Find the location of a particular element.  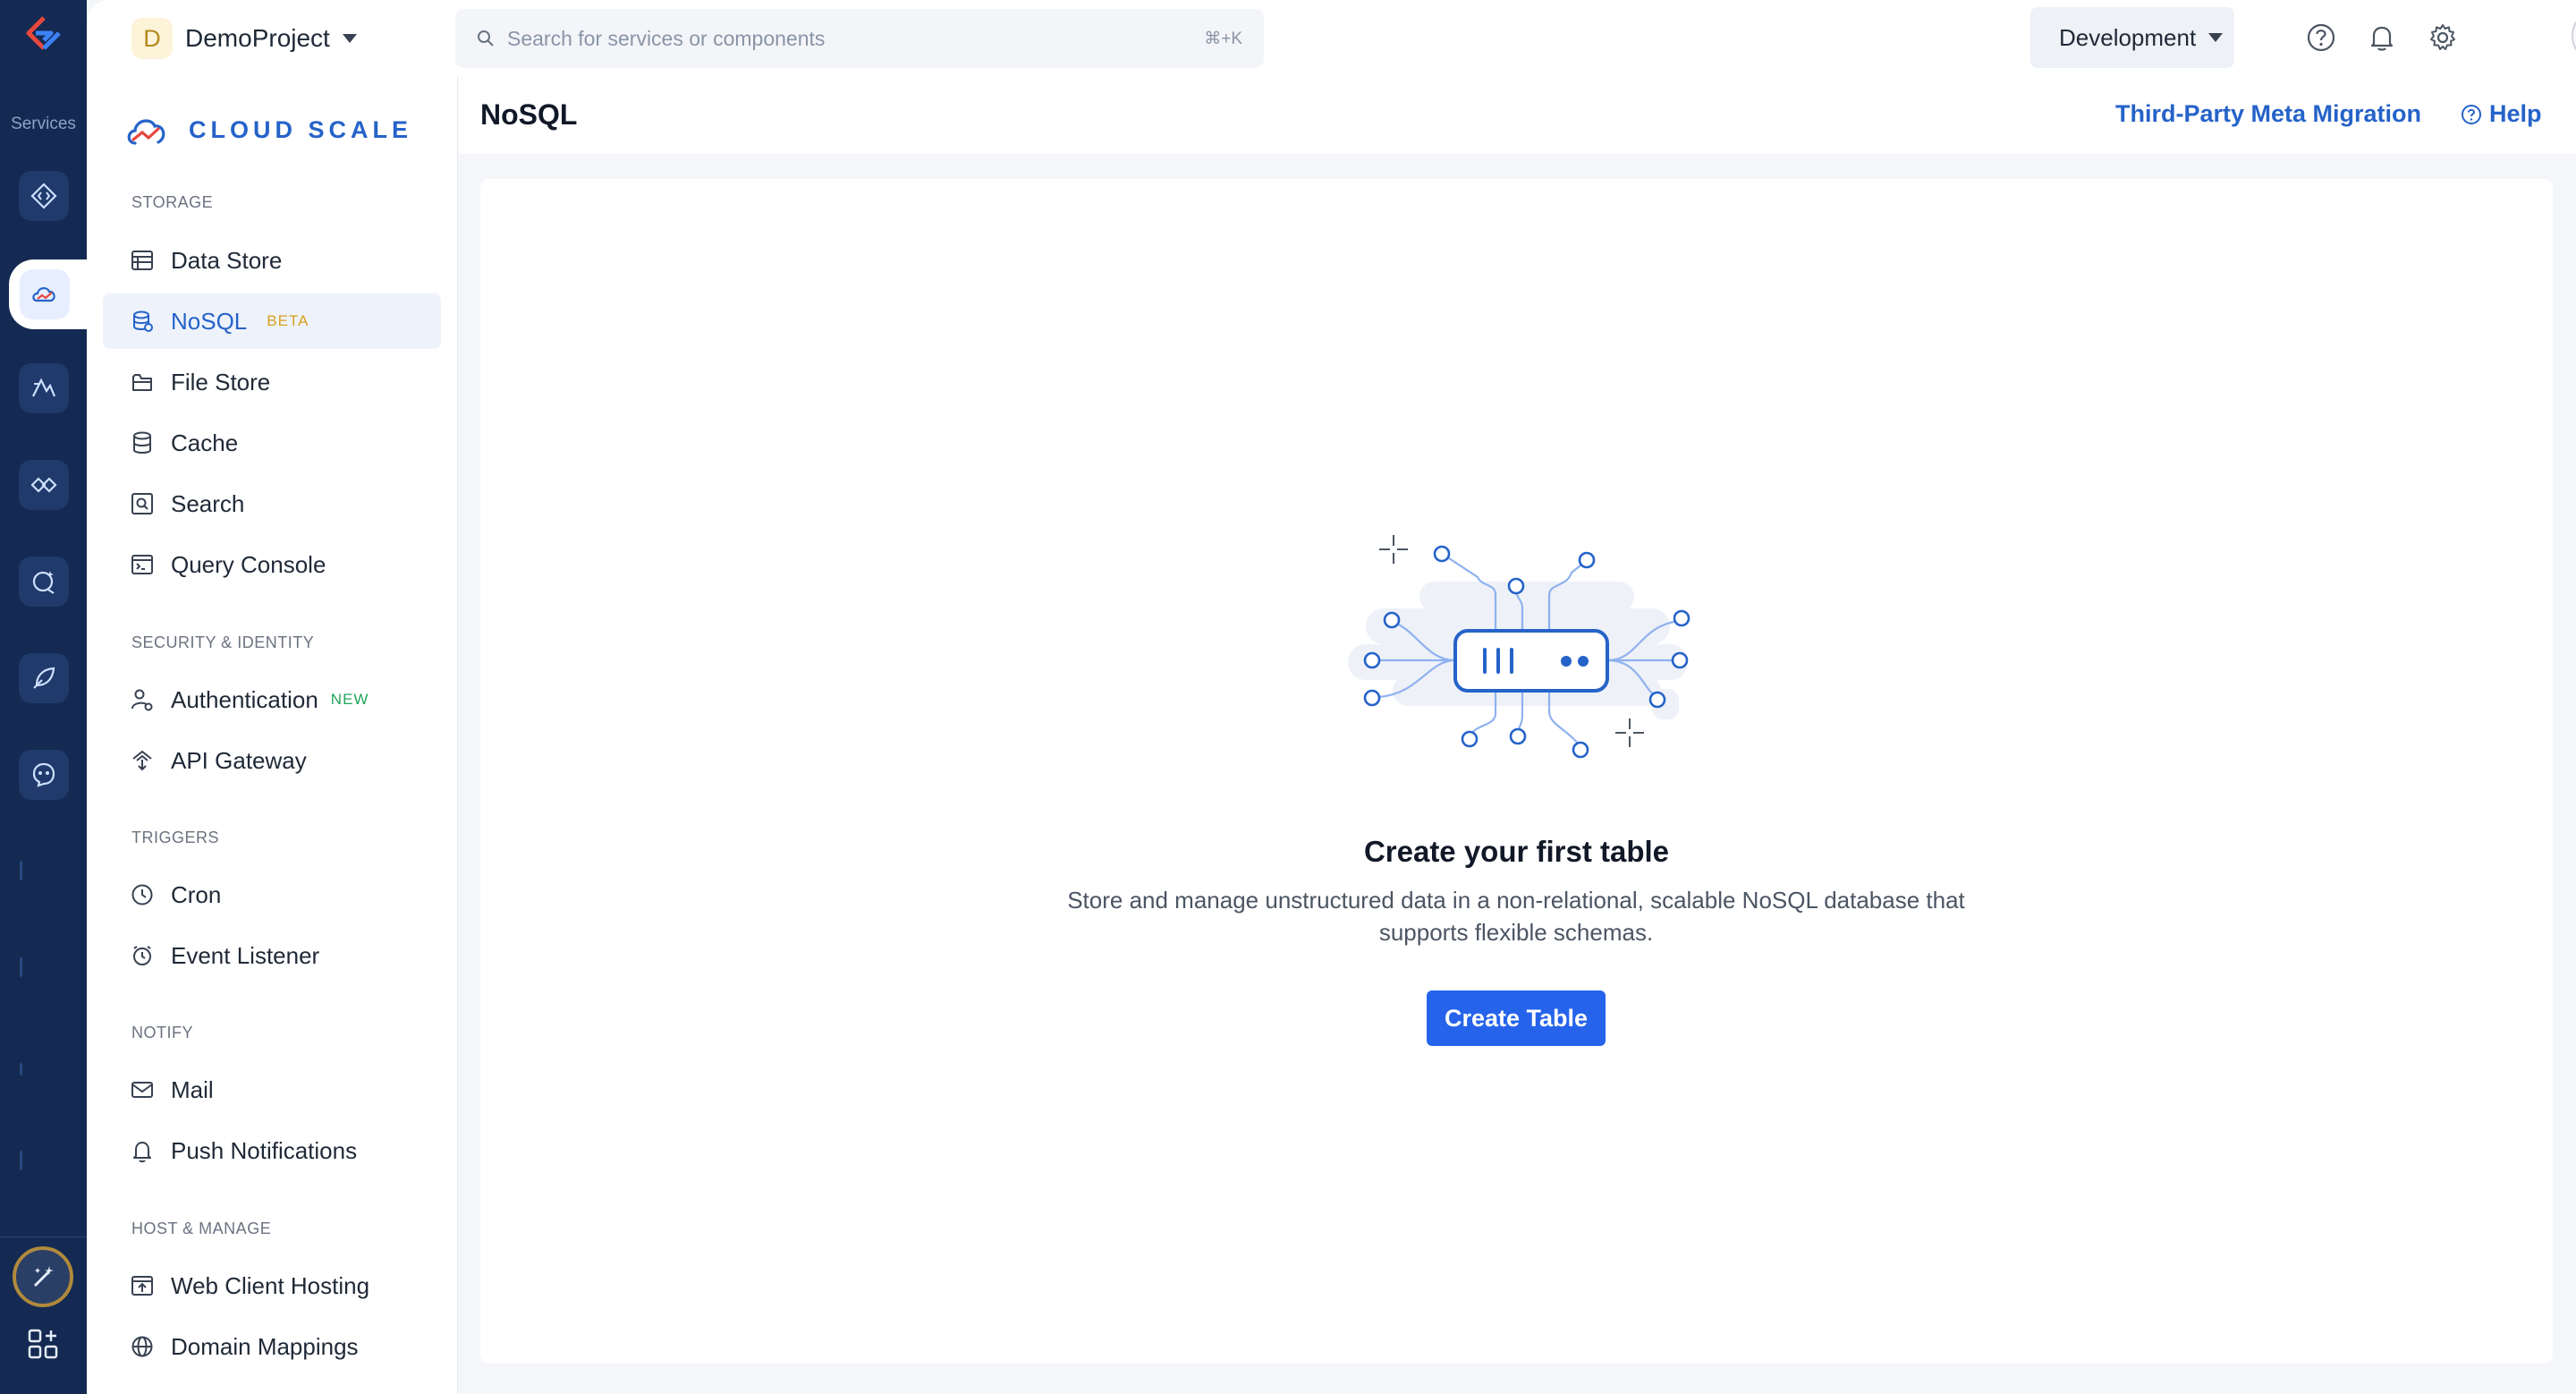

database-icon is located at coordinates (142, 442).